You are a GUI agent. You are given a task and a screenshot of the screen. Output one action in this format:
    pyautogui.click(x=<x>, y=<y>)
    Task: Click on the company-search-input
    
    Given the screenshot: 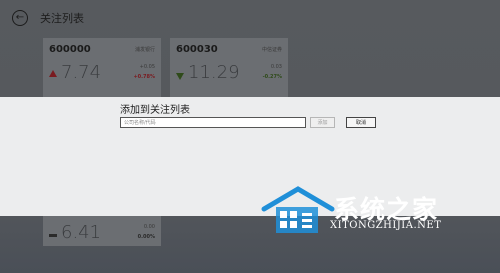 What is the action you would take?
    pyautogui.click(x=213, y=122)
    